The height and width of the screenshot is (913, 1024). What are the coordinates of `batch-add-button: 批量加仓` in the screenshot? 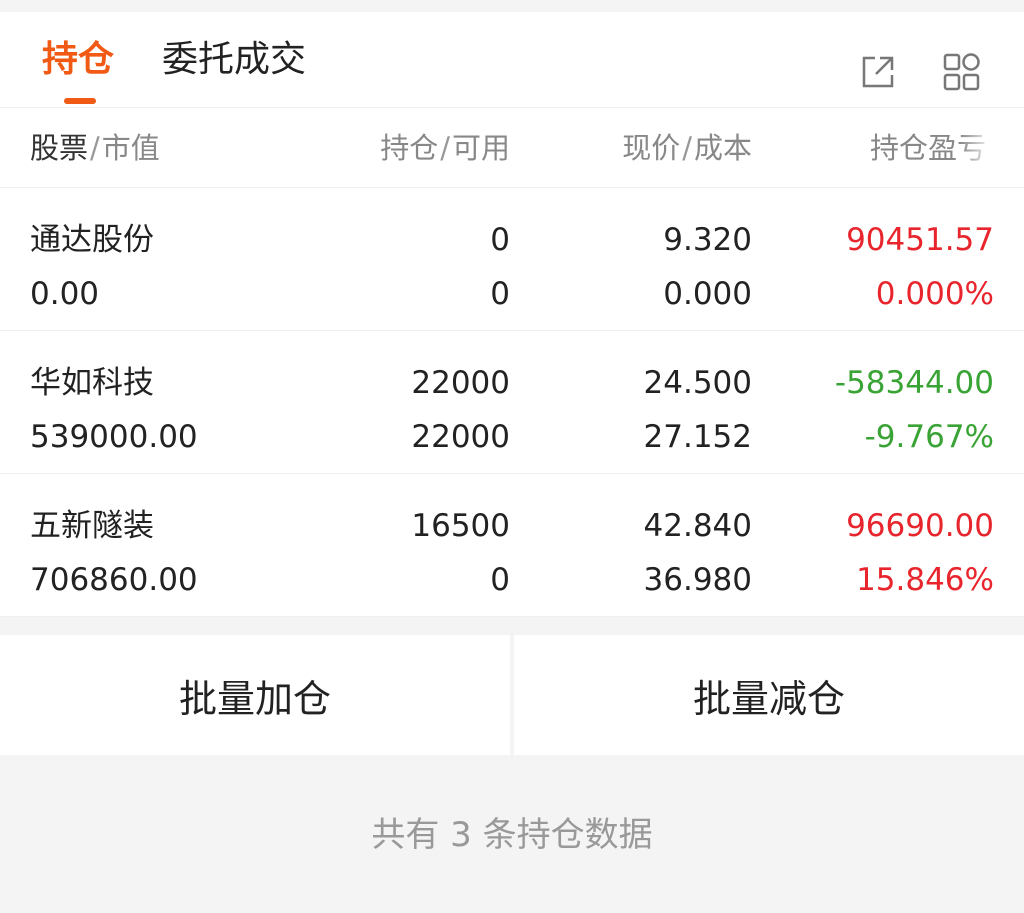 It's located at (255, 695).